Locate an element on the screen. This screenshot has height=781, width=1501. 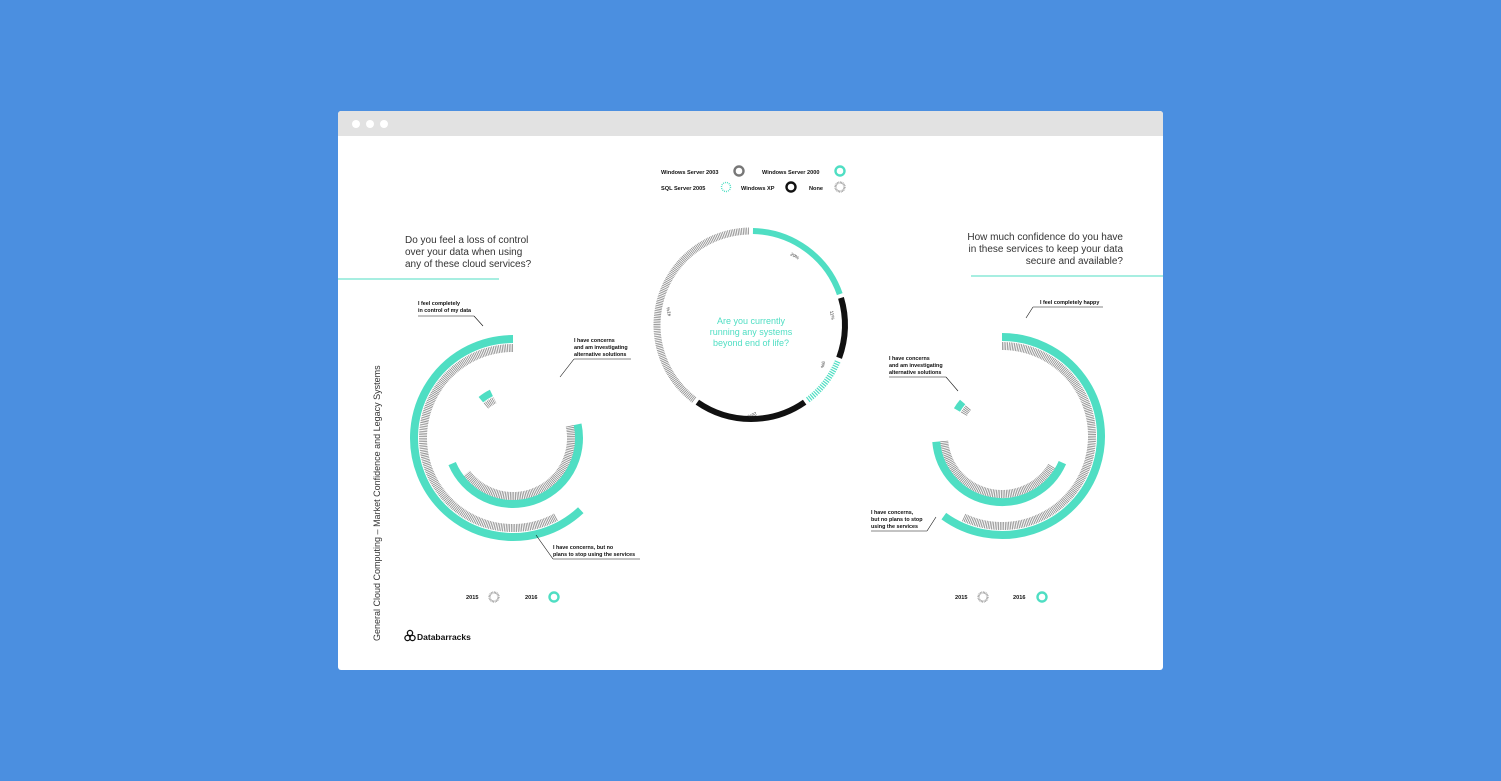
radial-bar-in-control-2016 is located at coordinates (497, 438).